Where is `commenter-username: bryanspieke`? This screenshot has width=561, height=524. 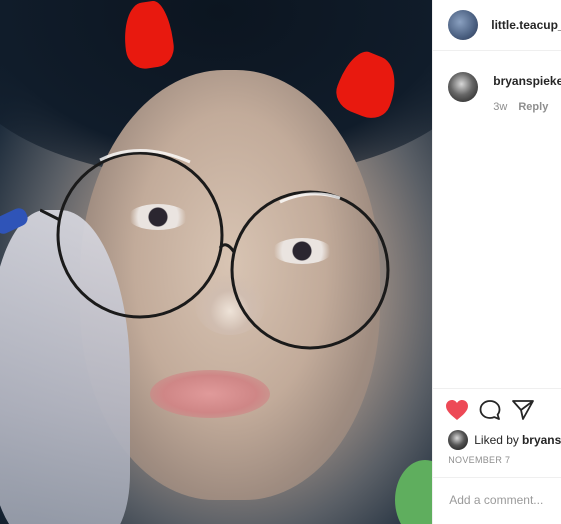 commenter-username: bryanspieke is located at coordinates (527, 81).